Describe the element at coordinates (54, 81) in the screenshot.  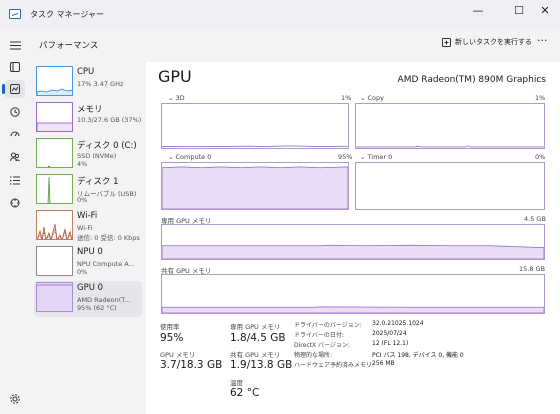
I see `cpu-thumbnail` at that location.